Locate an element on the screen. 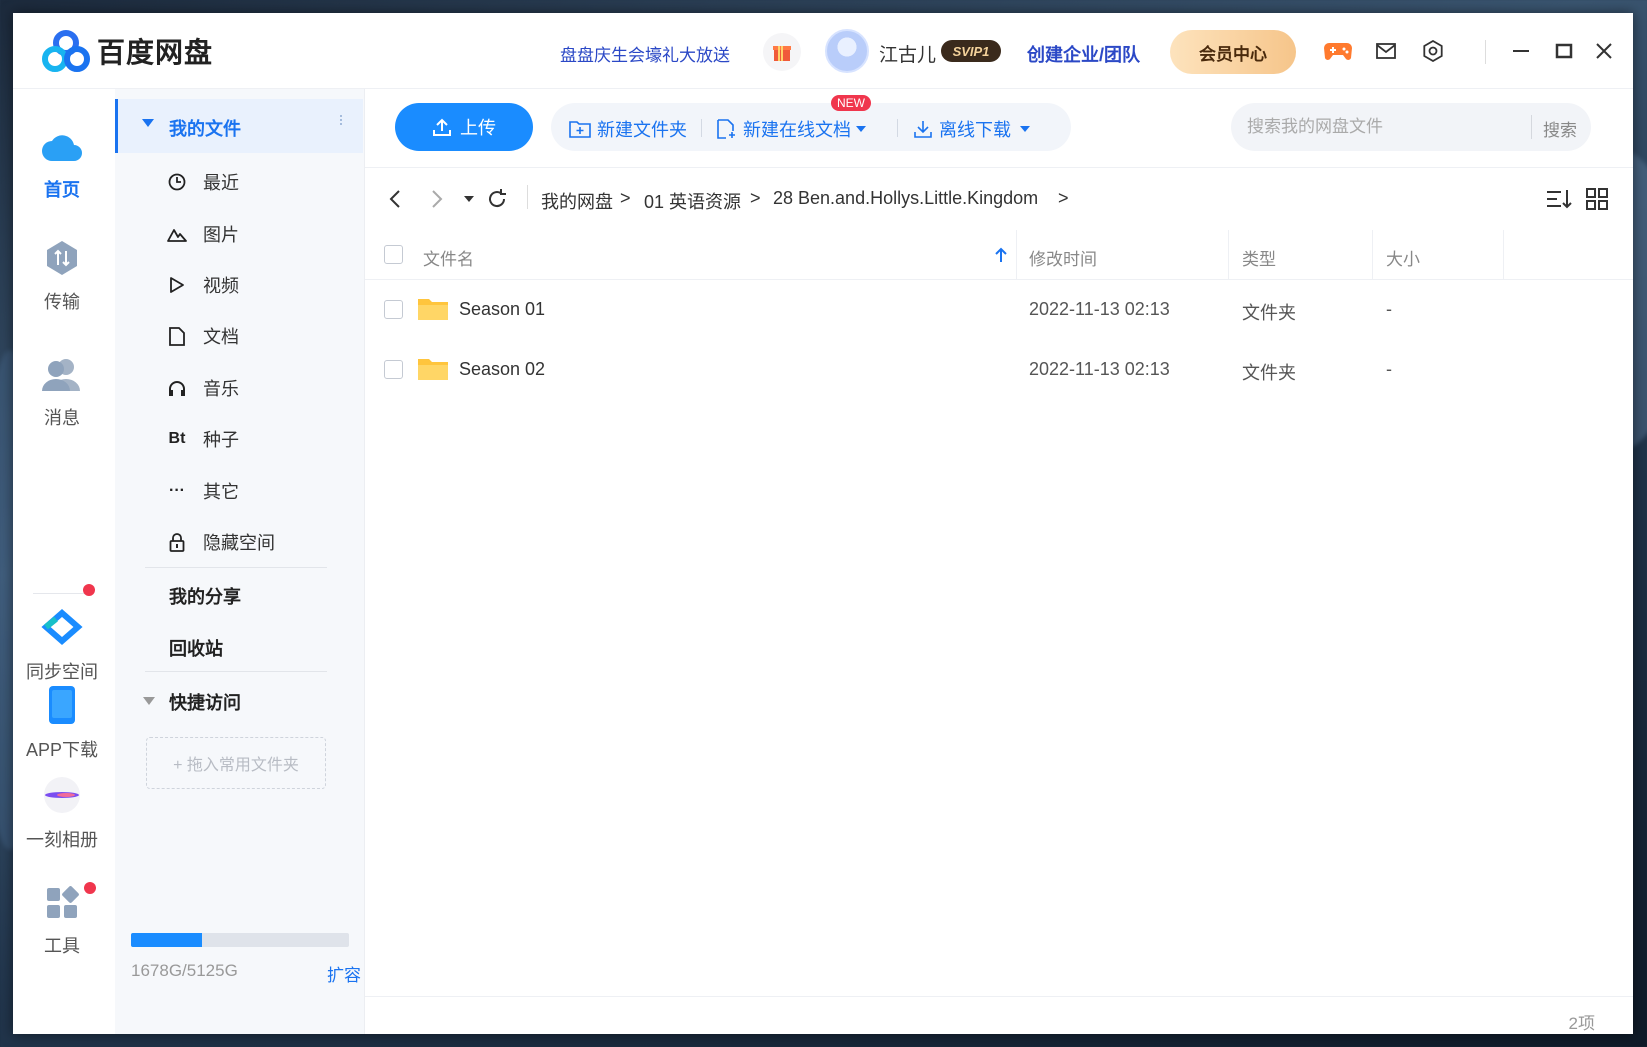 The height and width of the screenshot is (1047, 1647). sidebar-item-music: 音乐 is located at coordinates (202, 388).